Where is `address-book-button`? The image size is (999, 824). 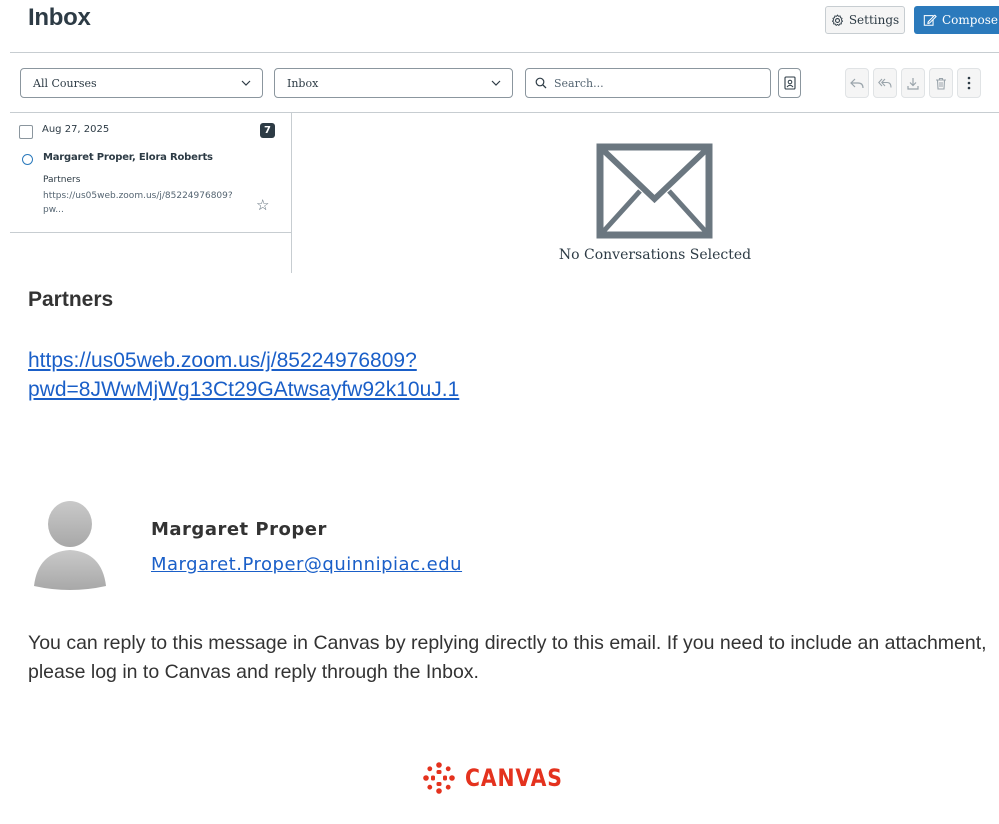 address-book-button is located at coordinates (789, 83).